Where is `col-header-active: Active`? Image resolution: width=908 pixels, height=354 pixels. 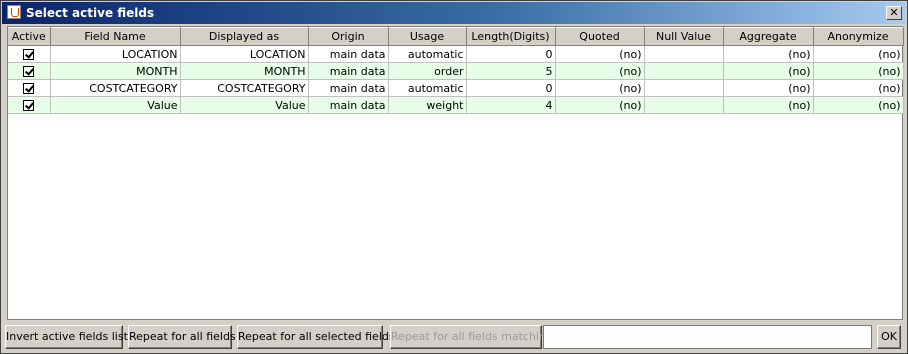 col-header-active: Active is located at coordinates (29, 36).